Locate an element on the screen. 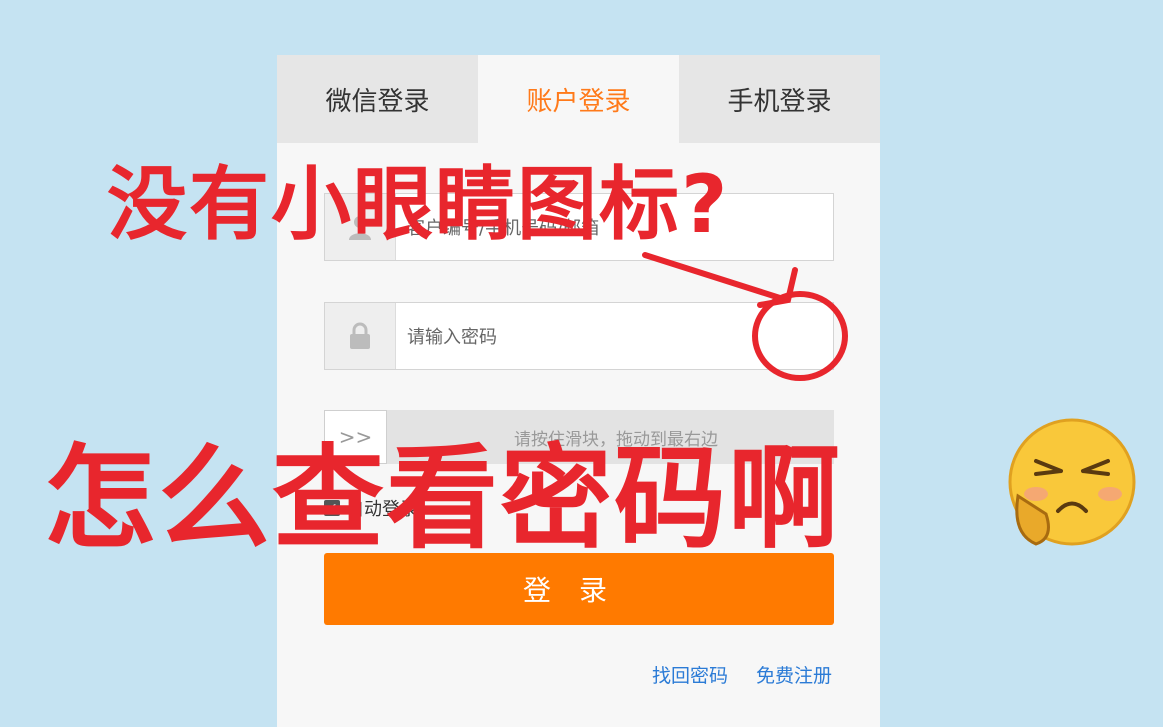 The height and width of the screenshot is (727, 1163). overlay-caption-bottom: 怎么查看密码啊 is located at coordinates (443, 499).